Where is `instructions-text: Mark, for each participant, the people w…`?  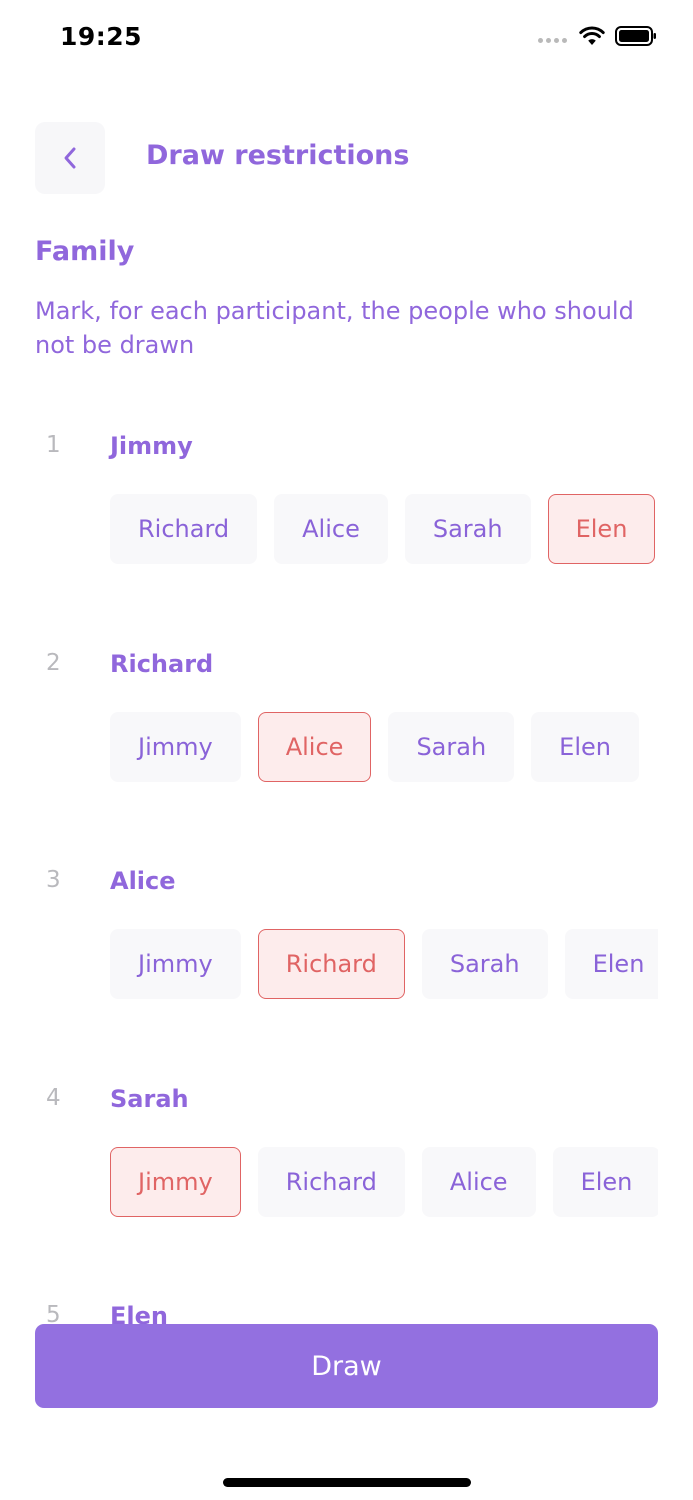 instructions-text: Mark, for each participant, the people w… is located at coordinates (334, 328).